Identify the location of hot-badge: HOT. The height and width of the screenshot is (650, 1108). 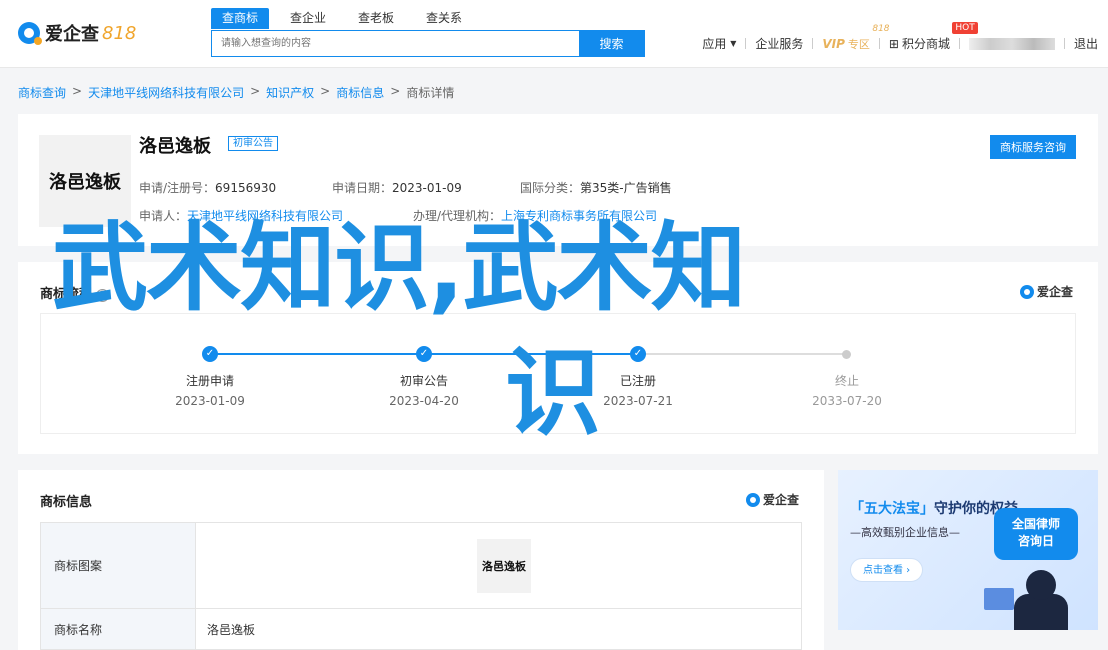
(965, 28).